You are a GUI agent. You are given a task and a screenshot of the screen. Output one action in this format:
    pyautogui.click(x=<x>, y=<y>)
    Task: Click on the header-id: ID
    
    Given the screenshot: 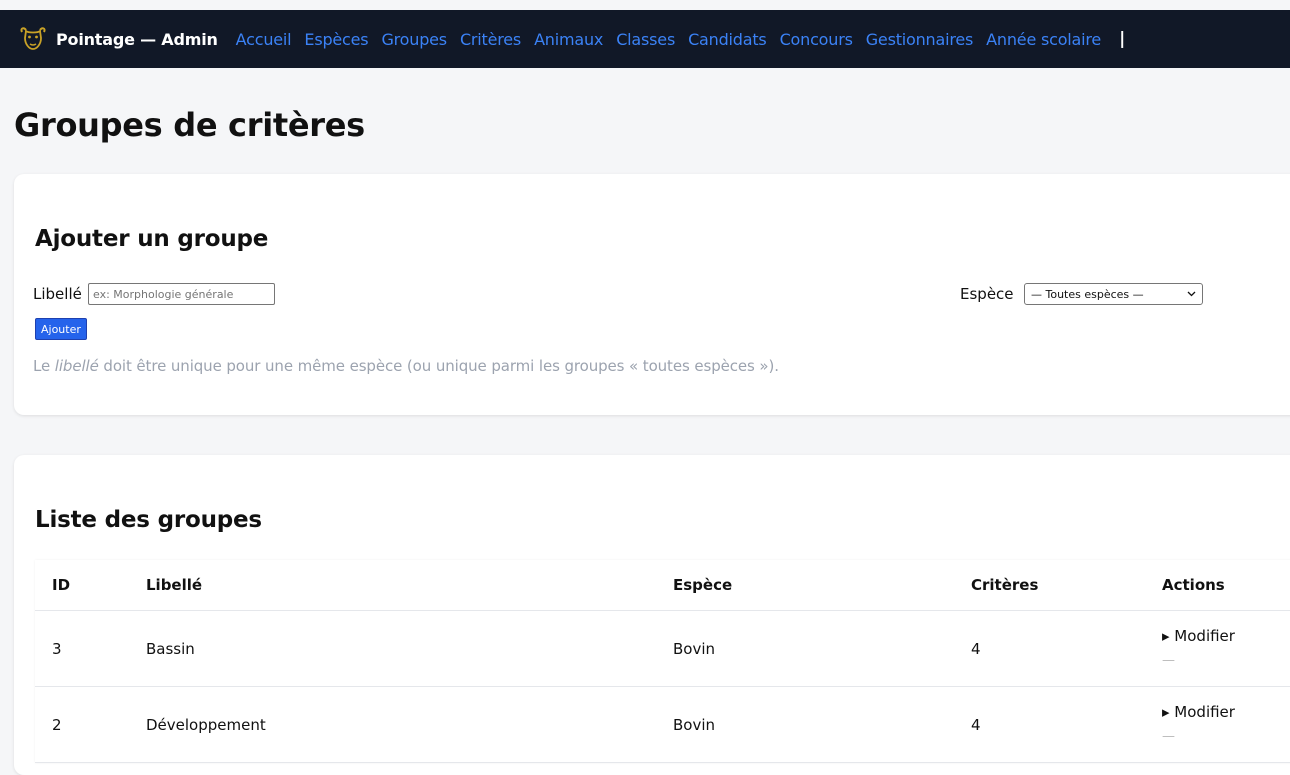 What is the action you would take?
    pyautogui.click(x=90, y=585)
    